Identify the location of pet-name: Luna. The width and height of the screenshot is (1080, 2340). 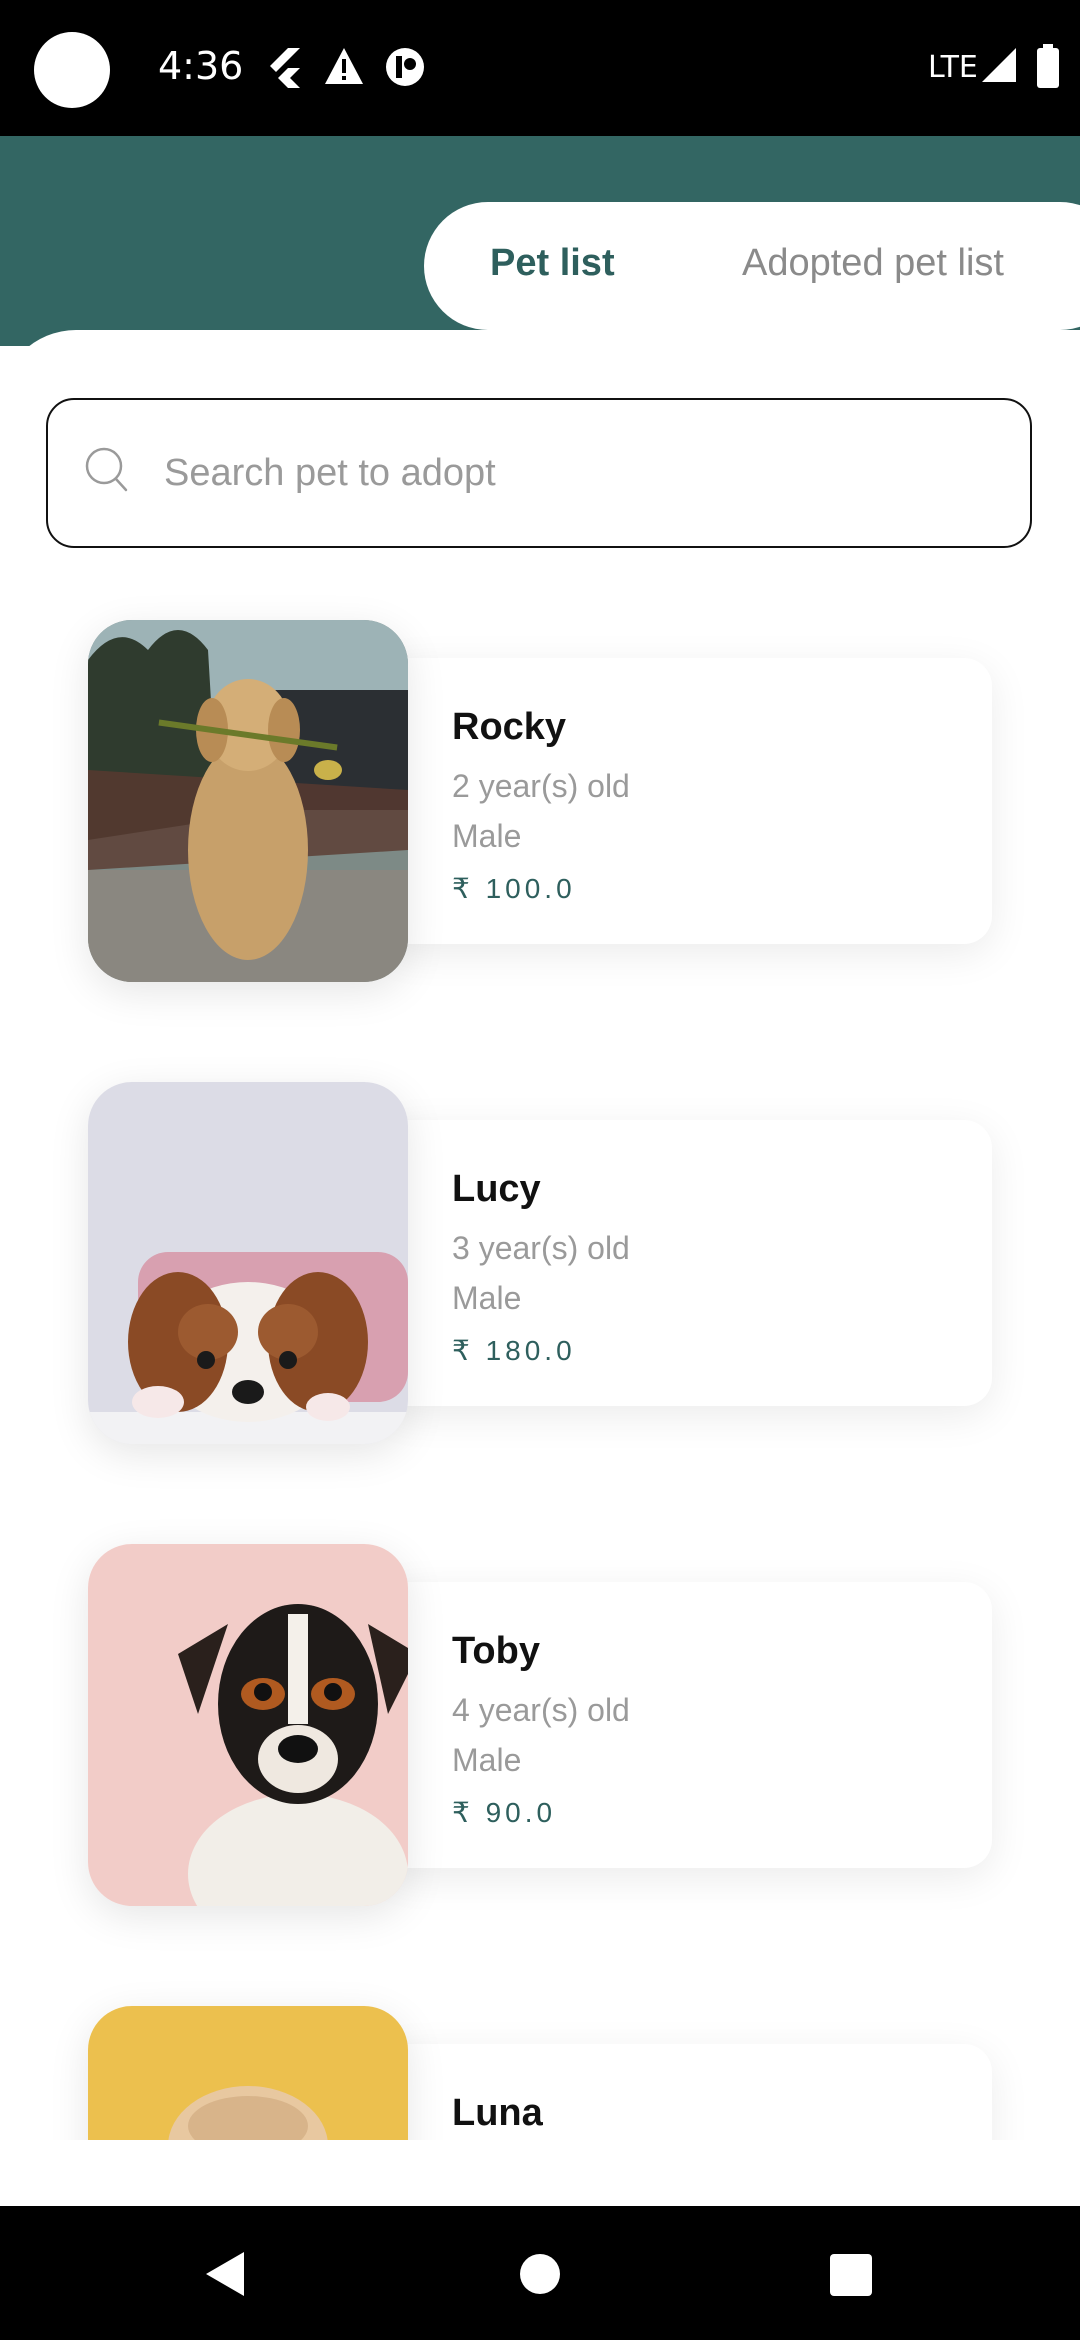
(497, 2113).